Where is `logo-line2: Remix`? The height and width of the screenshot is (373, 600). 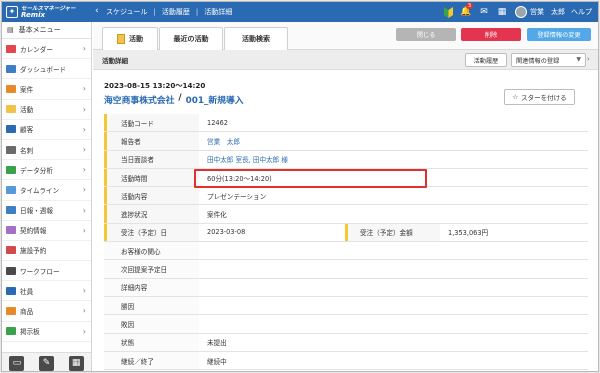
logo-line2: Remix is located at coordinates (33, 15).